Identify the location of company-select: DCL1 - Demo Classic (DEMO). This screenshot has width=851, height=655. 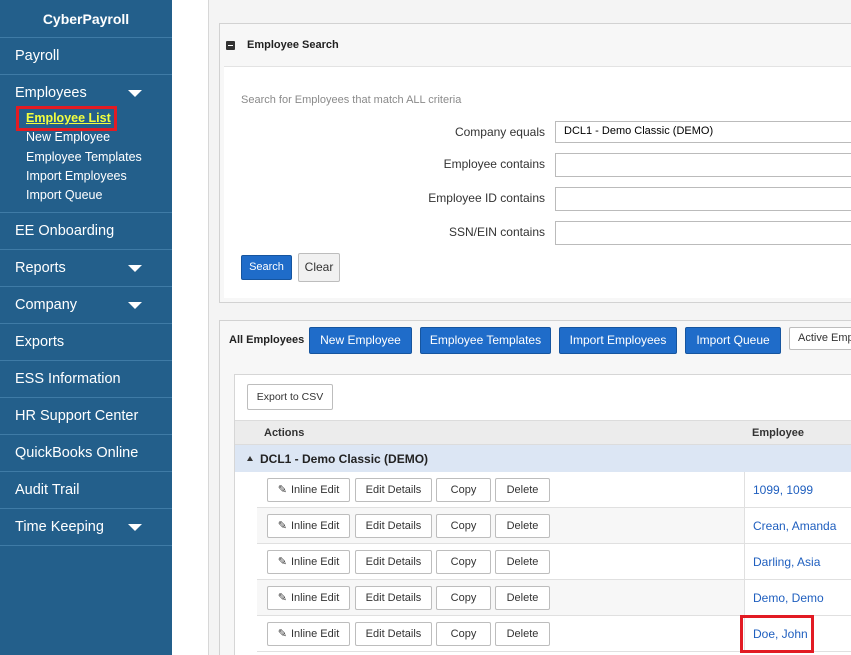
(703, 132).